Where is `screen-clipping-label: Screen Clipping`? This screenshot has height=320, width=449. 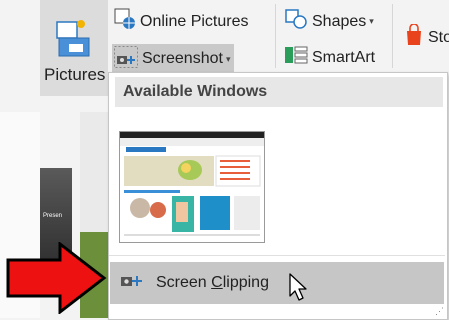
screen-clipping-label: Screen Clipping is located at coordinates (212, 282).